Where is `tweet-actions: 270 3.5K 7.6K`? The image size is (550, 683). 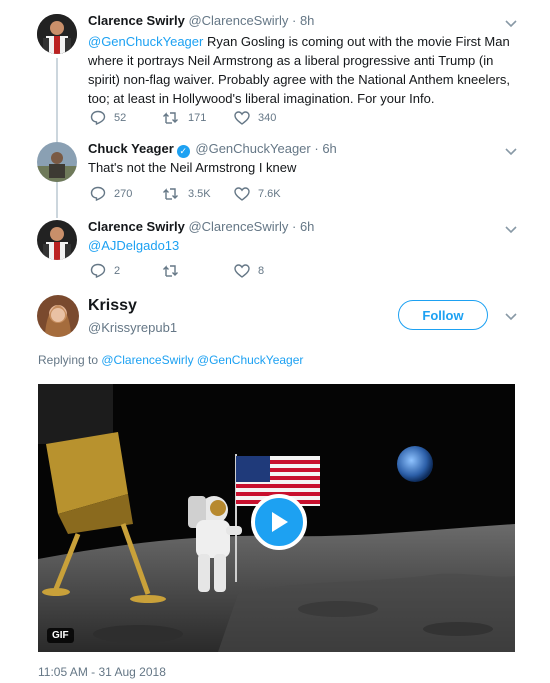 tweet-actions: 270 3.5K 7.6K is located at coordinates (198, 193).